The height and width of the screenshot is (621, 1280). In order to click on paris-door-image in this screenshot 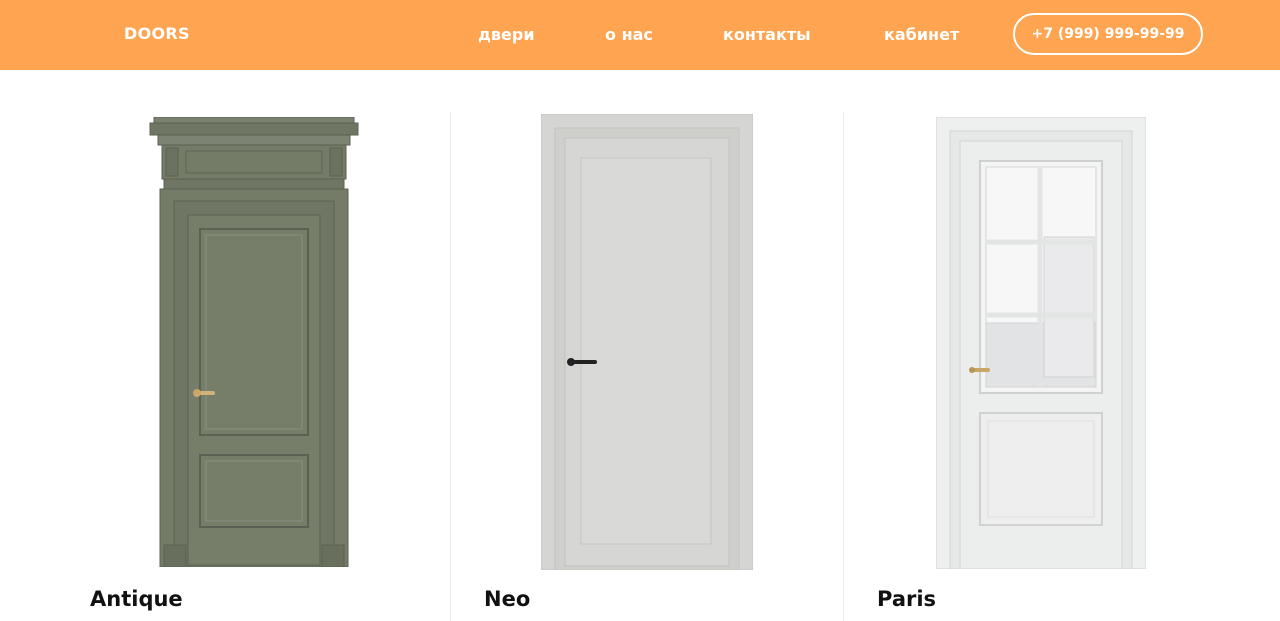, I will do `click(1041, 343)`.